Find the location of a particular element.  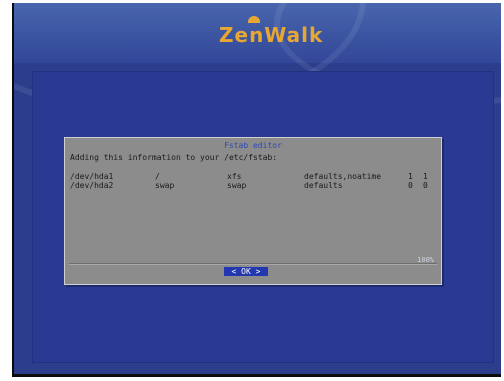

options-cell: defaults is located at coordinates (323, 185).